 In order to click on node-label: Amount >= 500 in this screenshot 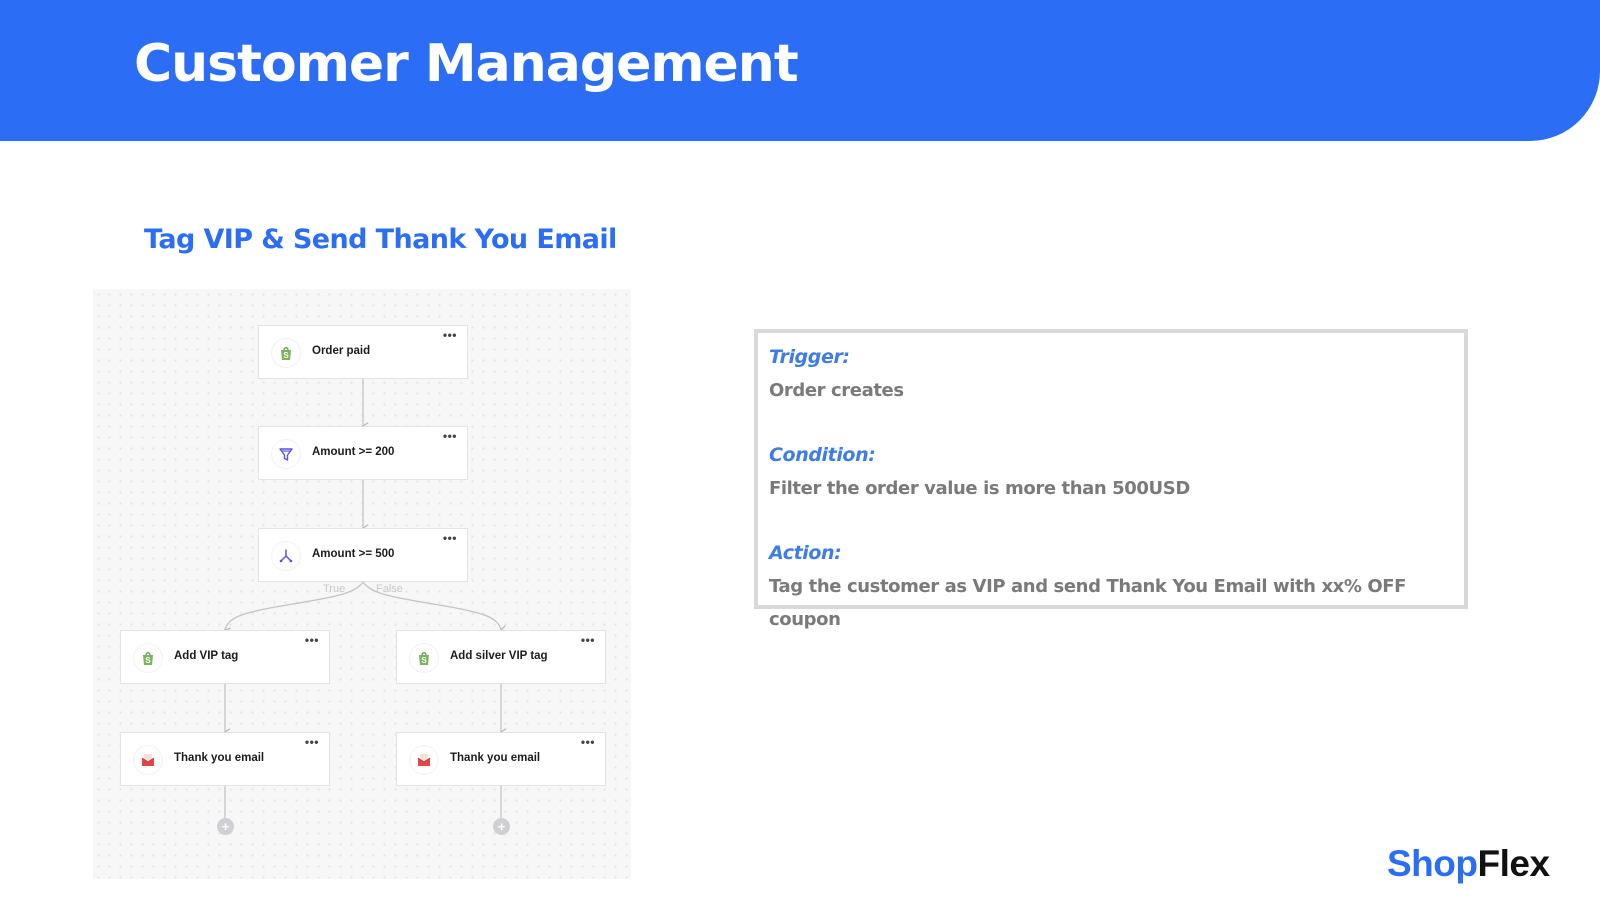, I will do `click(353, 554)`.